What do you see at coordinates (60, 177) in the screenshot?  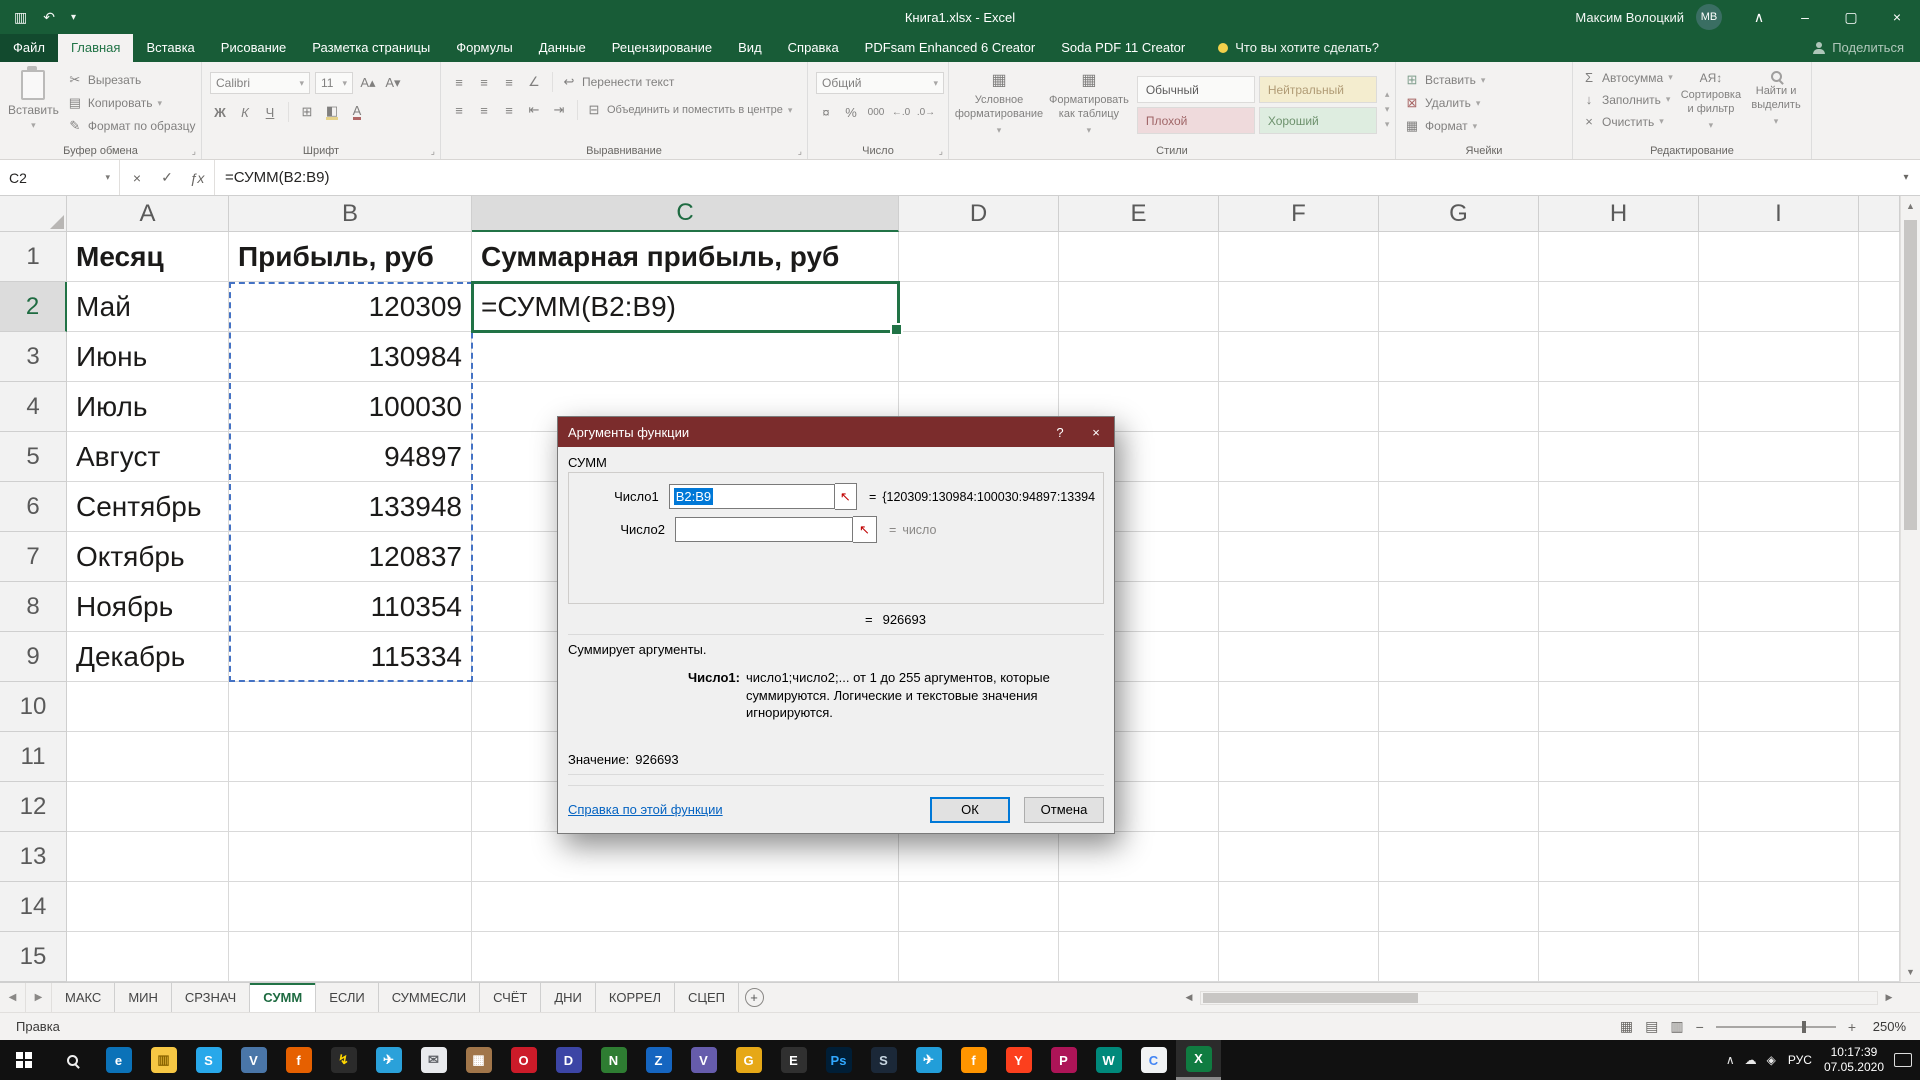 I see `name-box: C2 ▾` at bounding box center [60, 177].